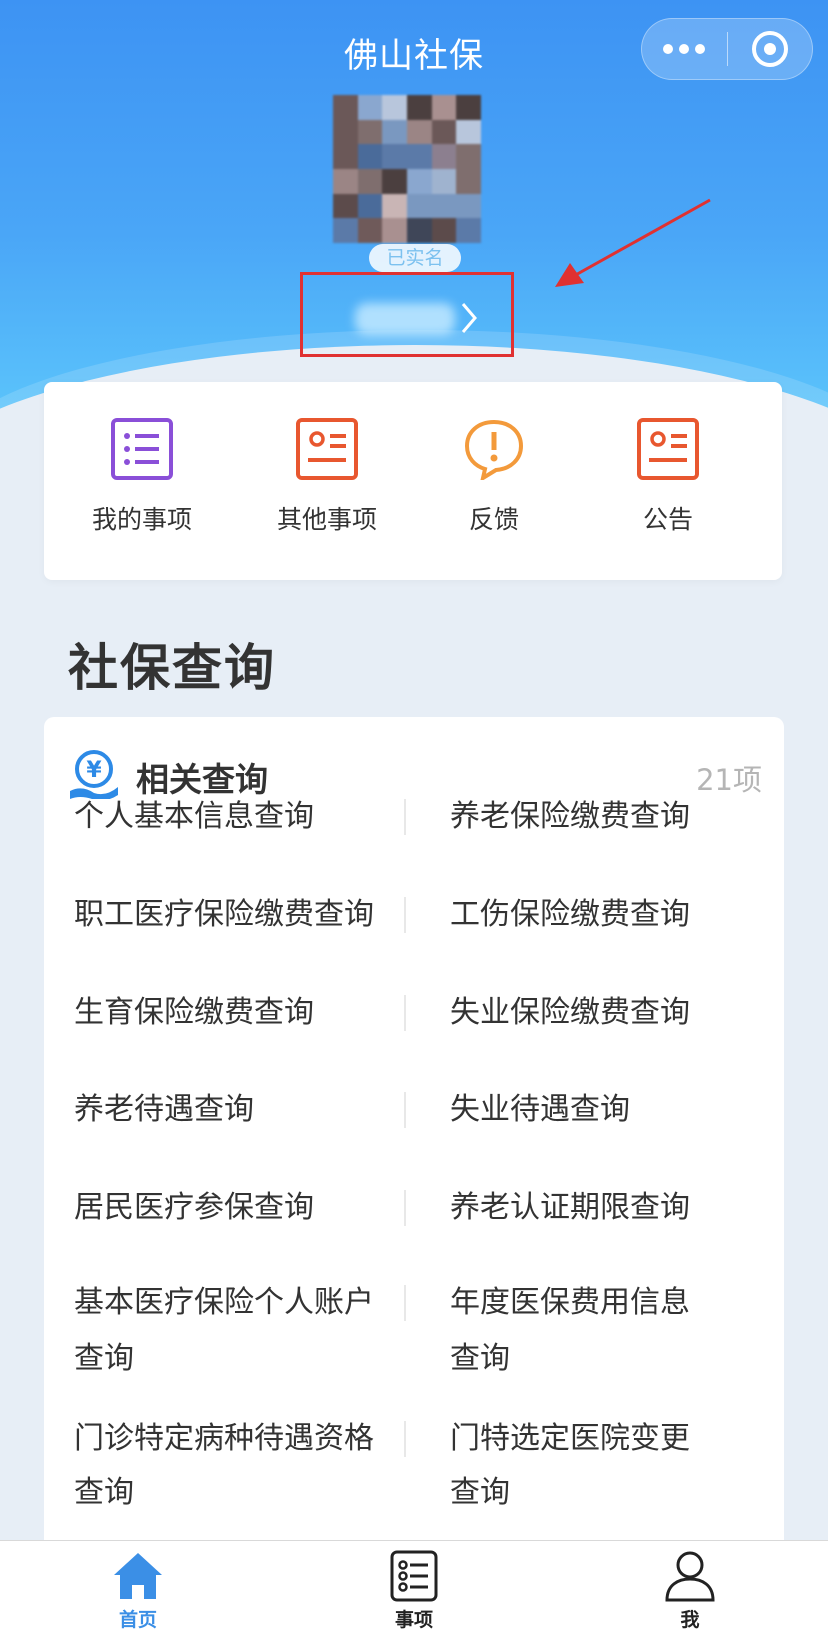 The height and width of the screenshot is (1638, 828). I want to click on query-item: 居民医疗参保查询, so click(239, 1208).